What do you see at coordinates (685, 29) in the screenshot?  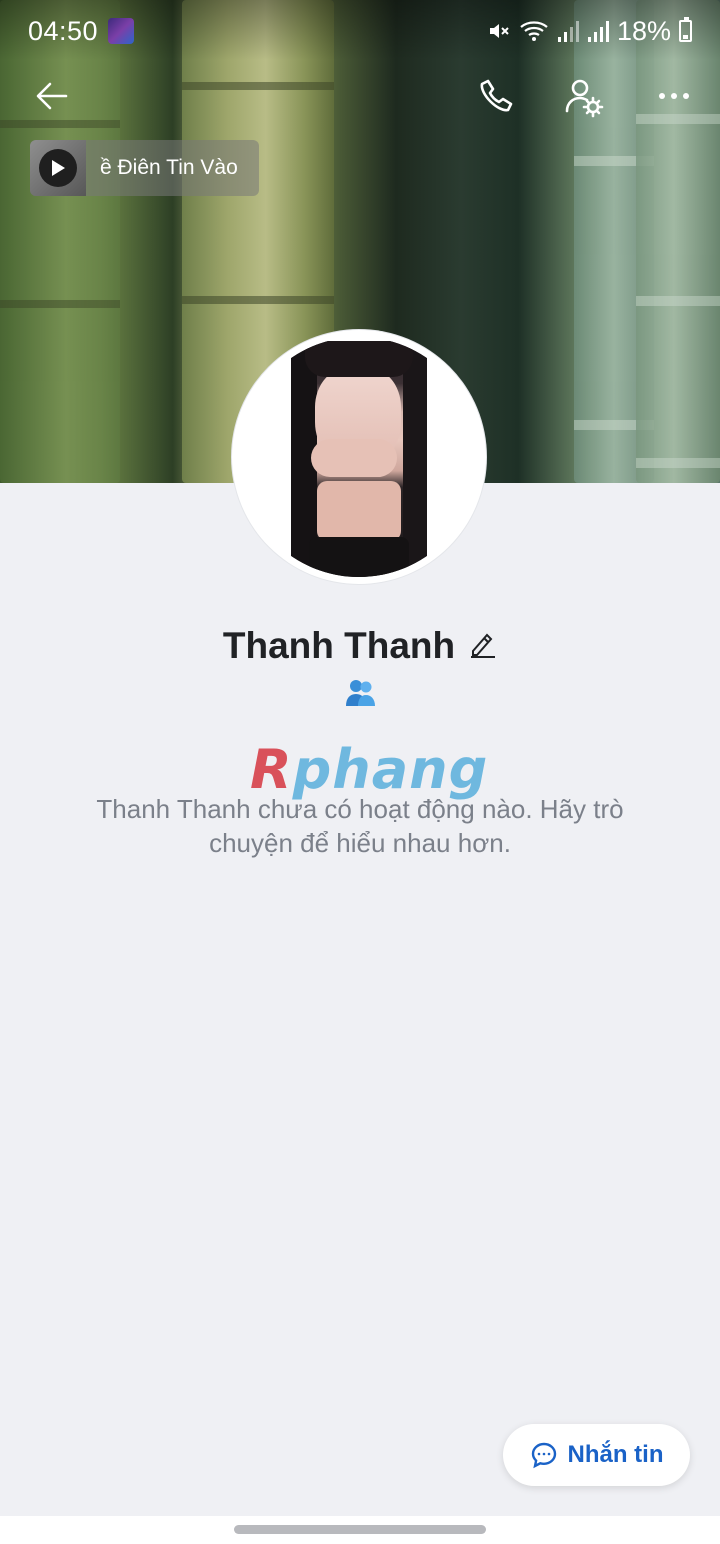 I see `battery-icon` at bounding box center [685, 29].